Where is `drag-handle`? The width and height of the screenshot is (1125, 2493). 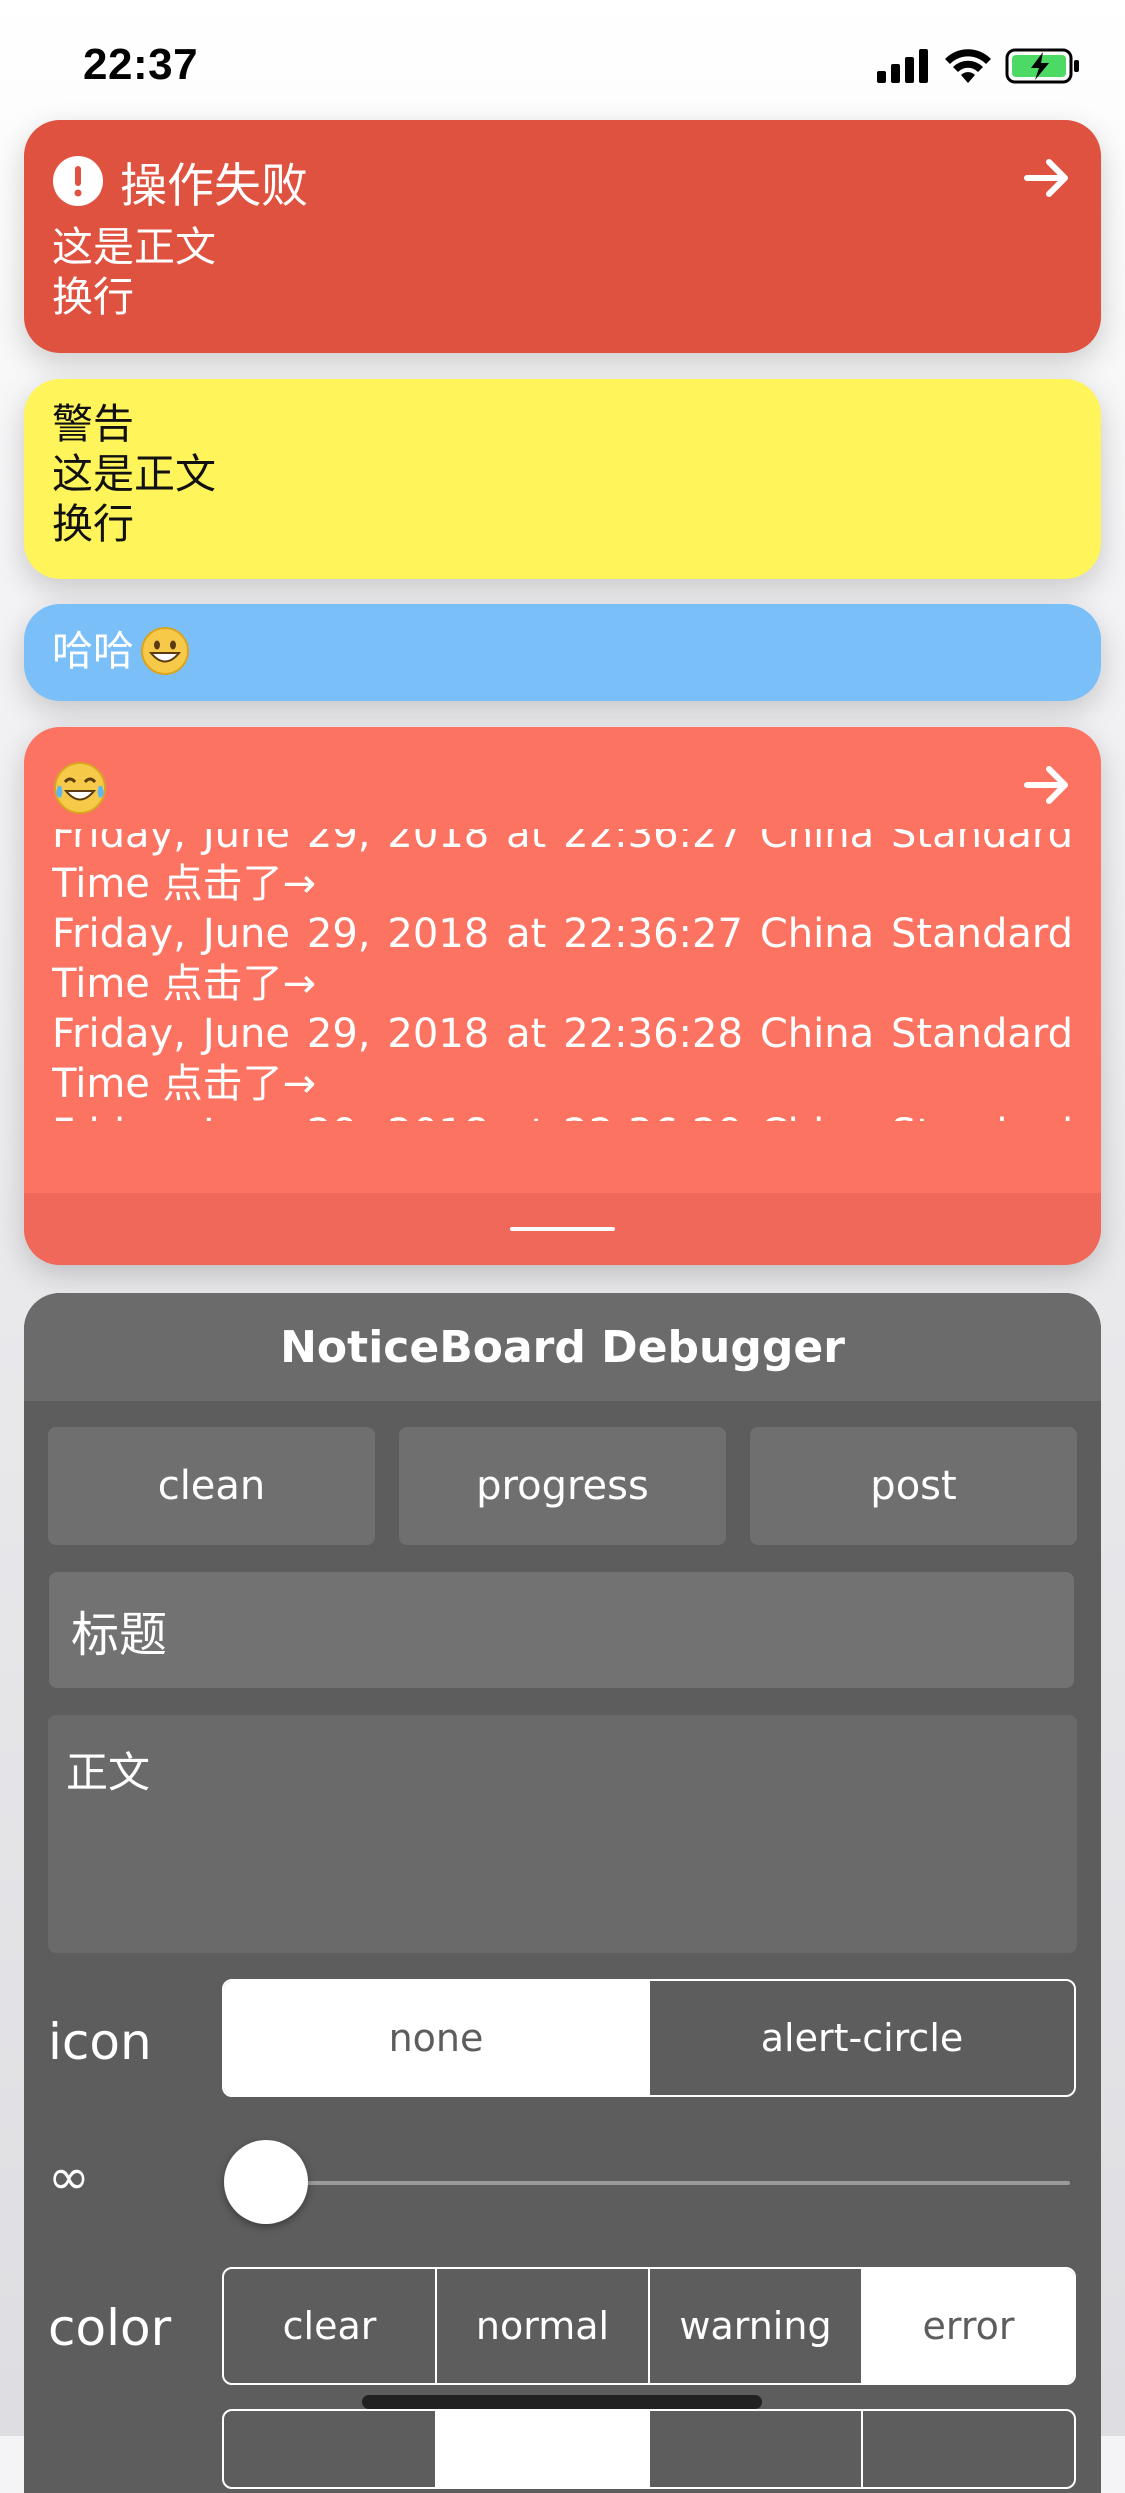 drag-handle is located at coordinates (562, 1229).